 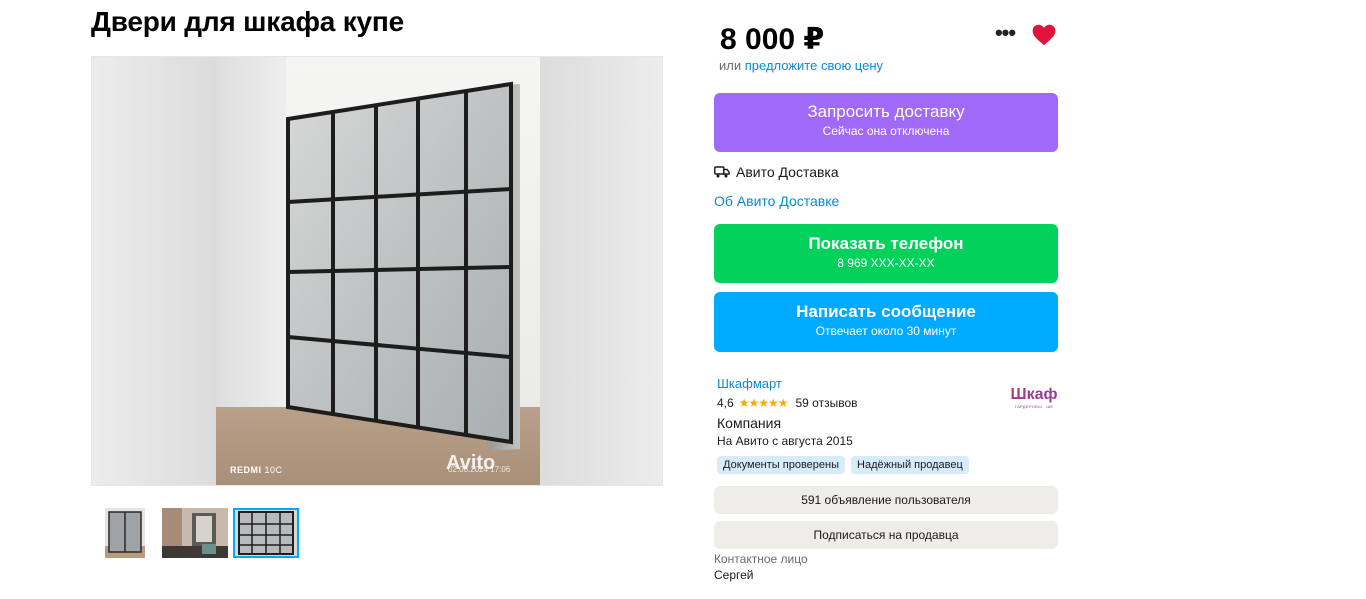 I want to click on rating-stars-icon: ★★★★★, so click(x=763, y=403).